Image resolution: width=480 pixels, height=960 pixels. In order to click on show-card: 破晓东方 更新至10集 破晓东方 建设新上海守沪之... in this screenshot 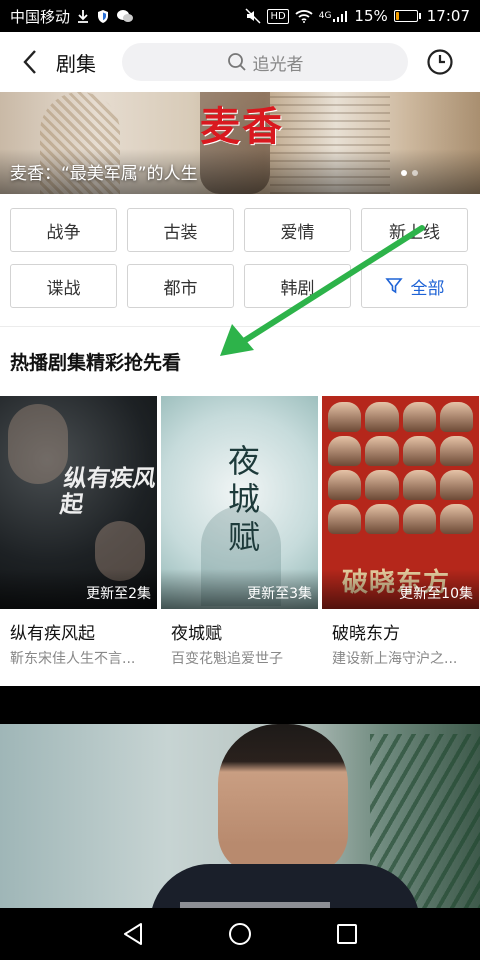, I will do `click(400, 532)`.